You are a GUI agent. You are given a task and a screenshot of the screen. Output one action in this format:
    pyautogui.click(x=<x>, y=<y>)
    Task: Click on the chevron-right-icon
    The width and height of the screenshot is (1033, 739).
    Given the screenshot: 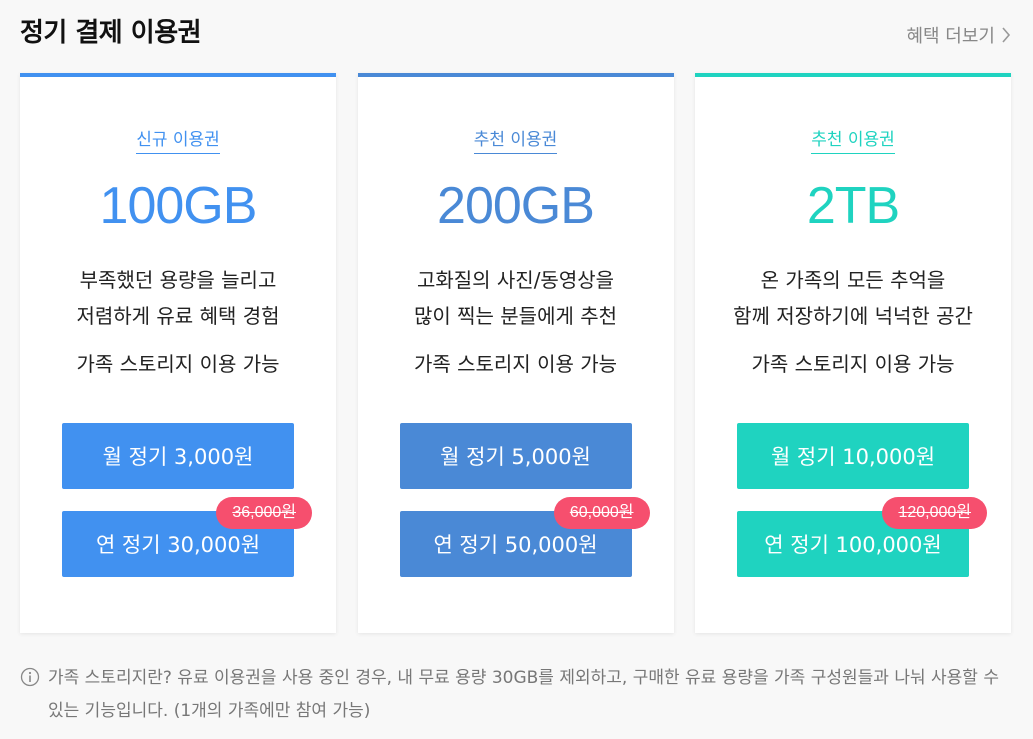 What is the action you would take?
    pyautogui.click(x=1006, y=35)
    